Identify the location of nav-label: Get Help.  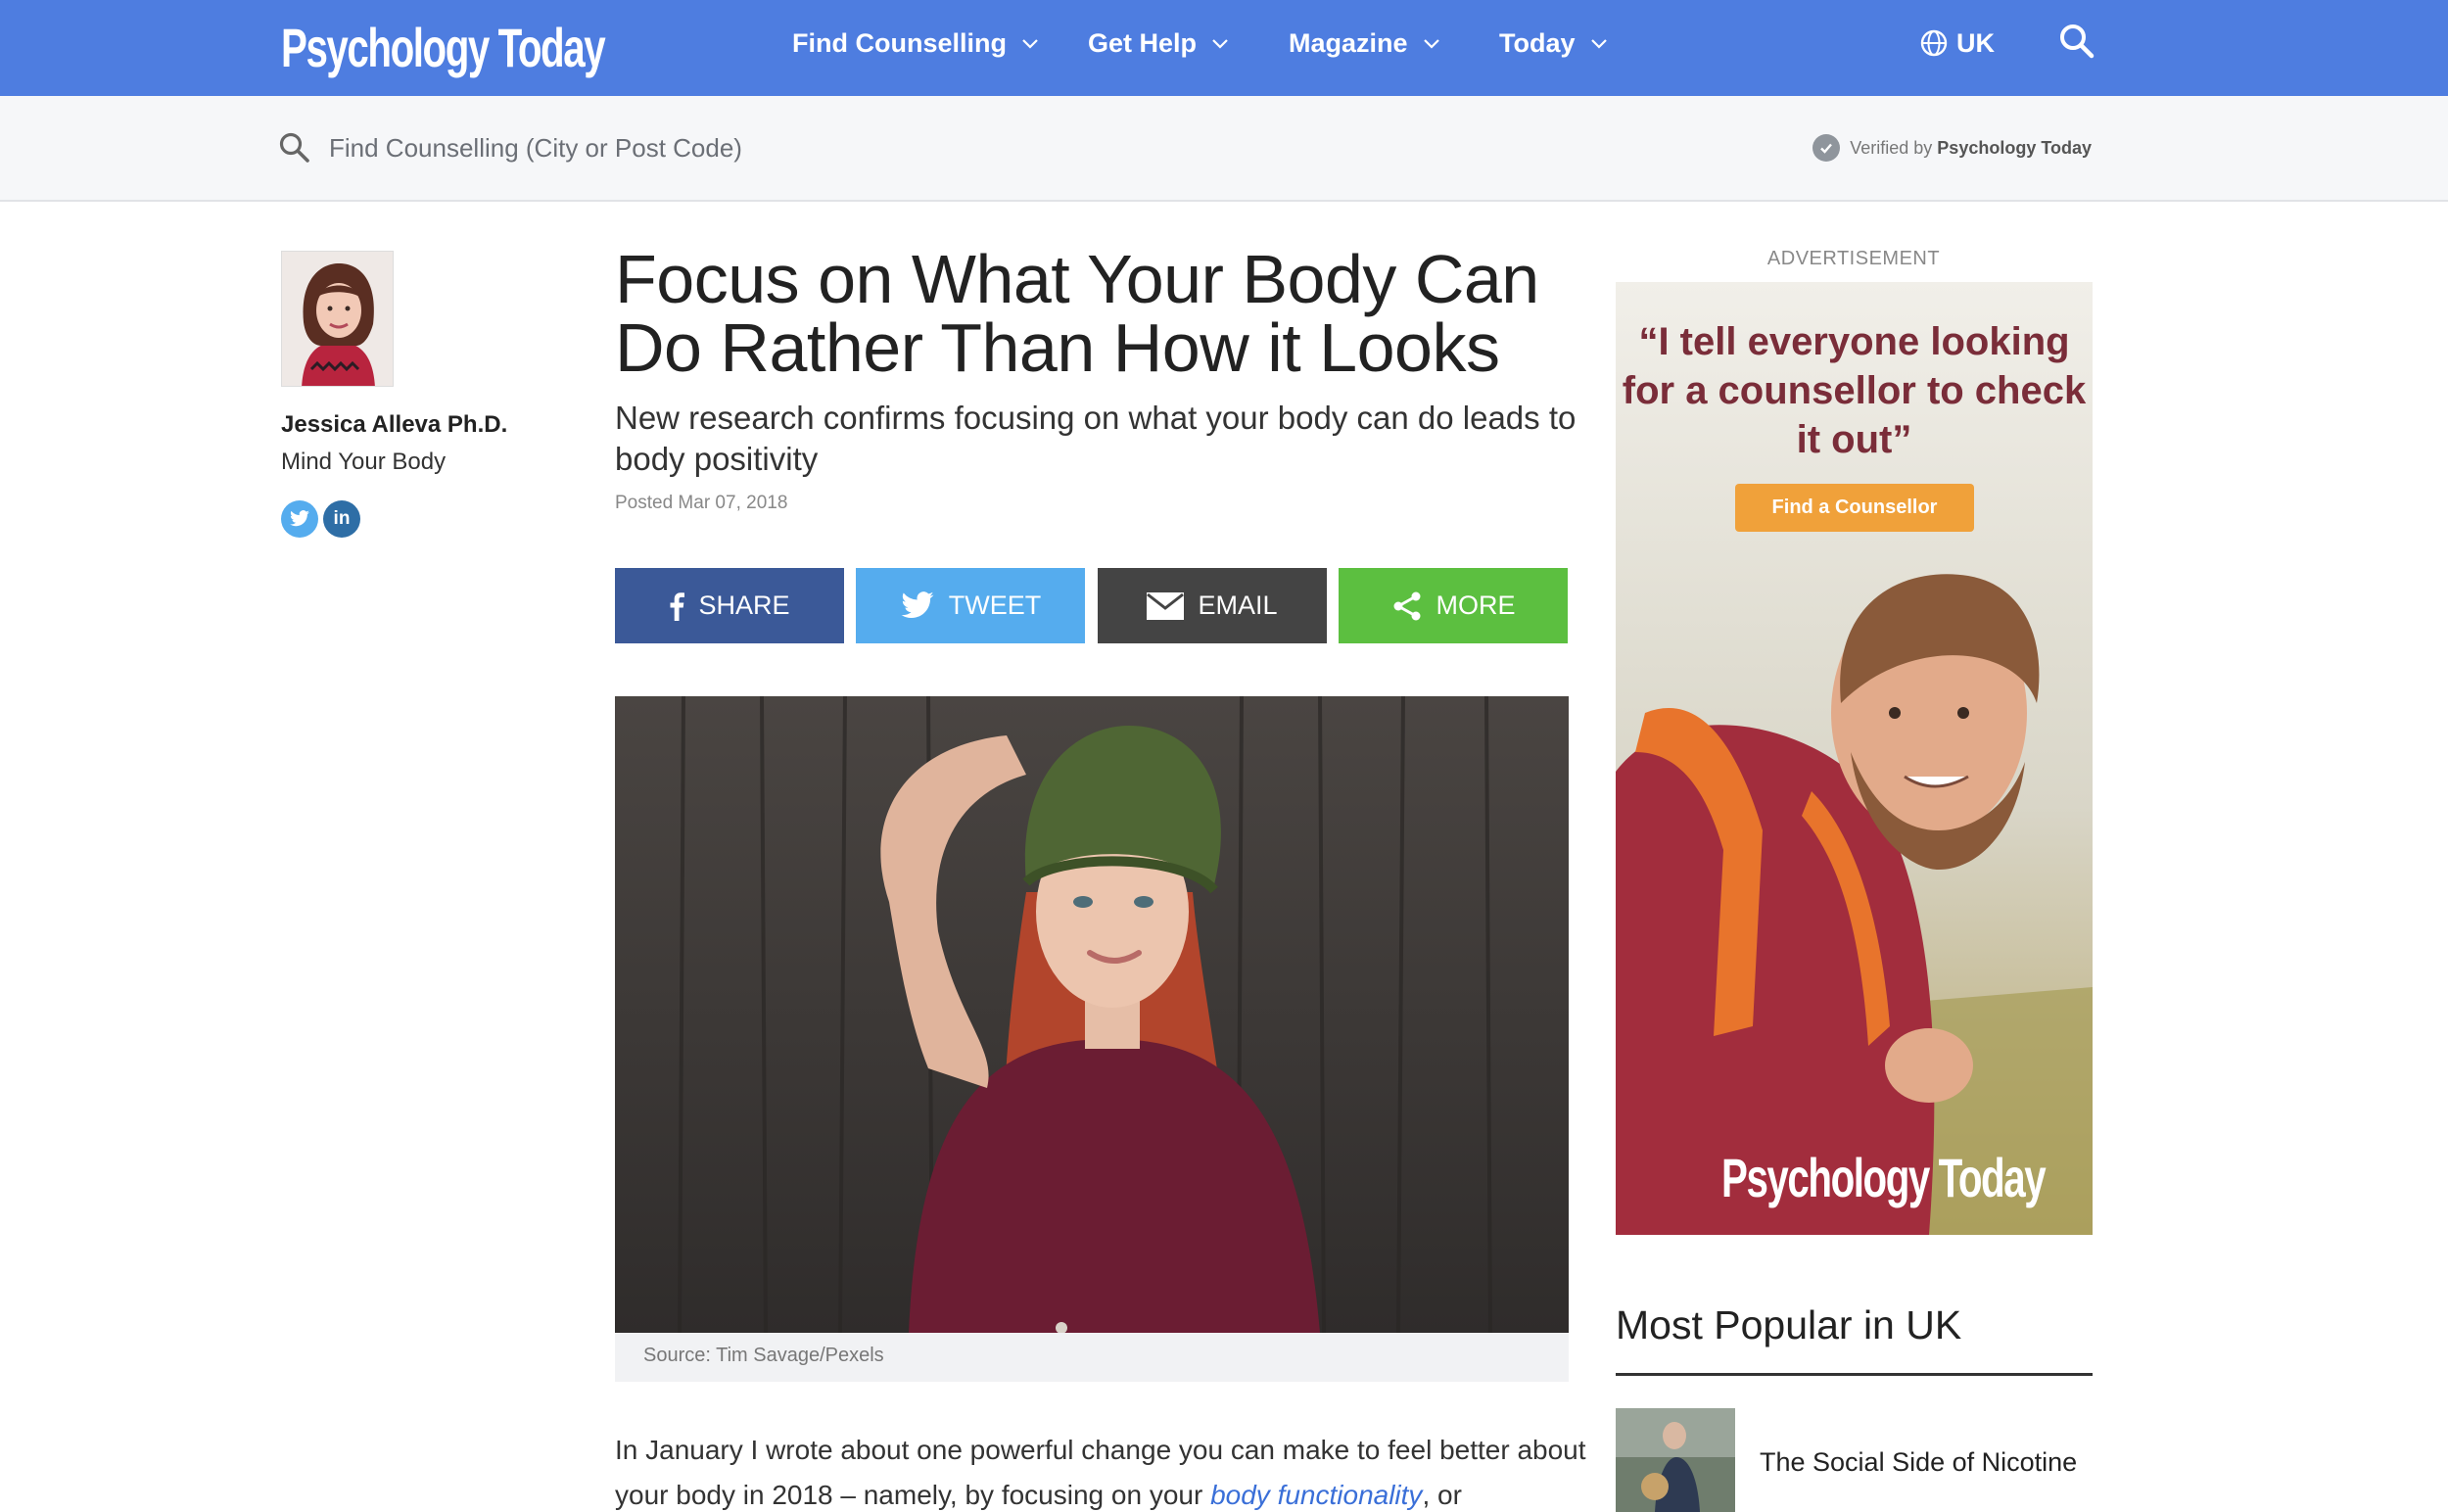
(1143, 42).